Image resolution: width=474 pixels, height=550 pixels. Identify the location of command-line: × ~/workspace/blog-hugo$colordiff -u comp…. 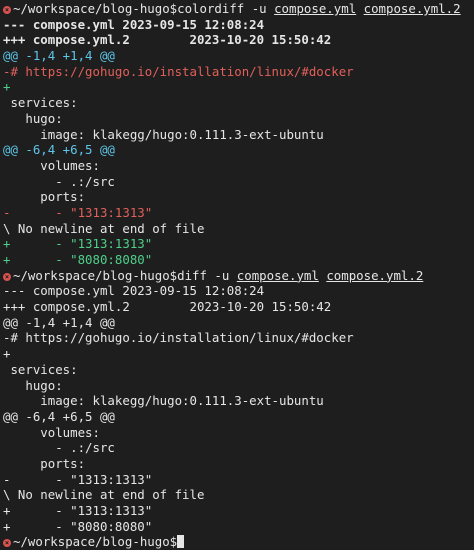
(238, 9).